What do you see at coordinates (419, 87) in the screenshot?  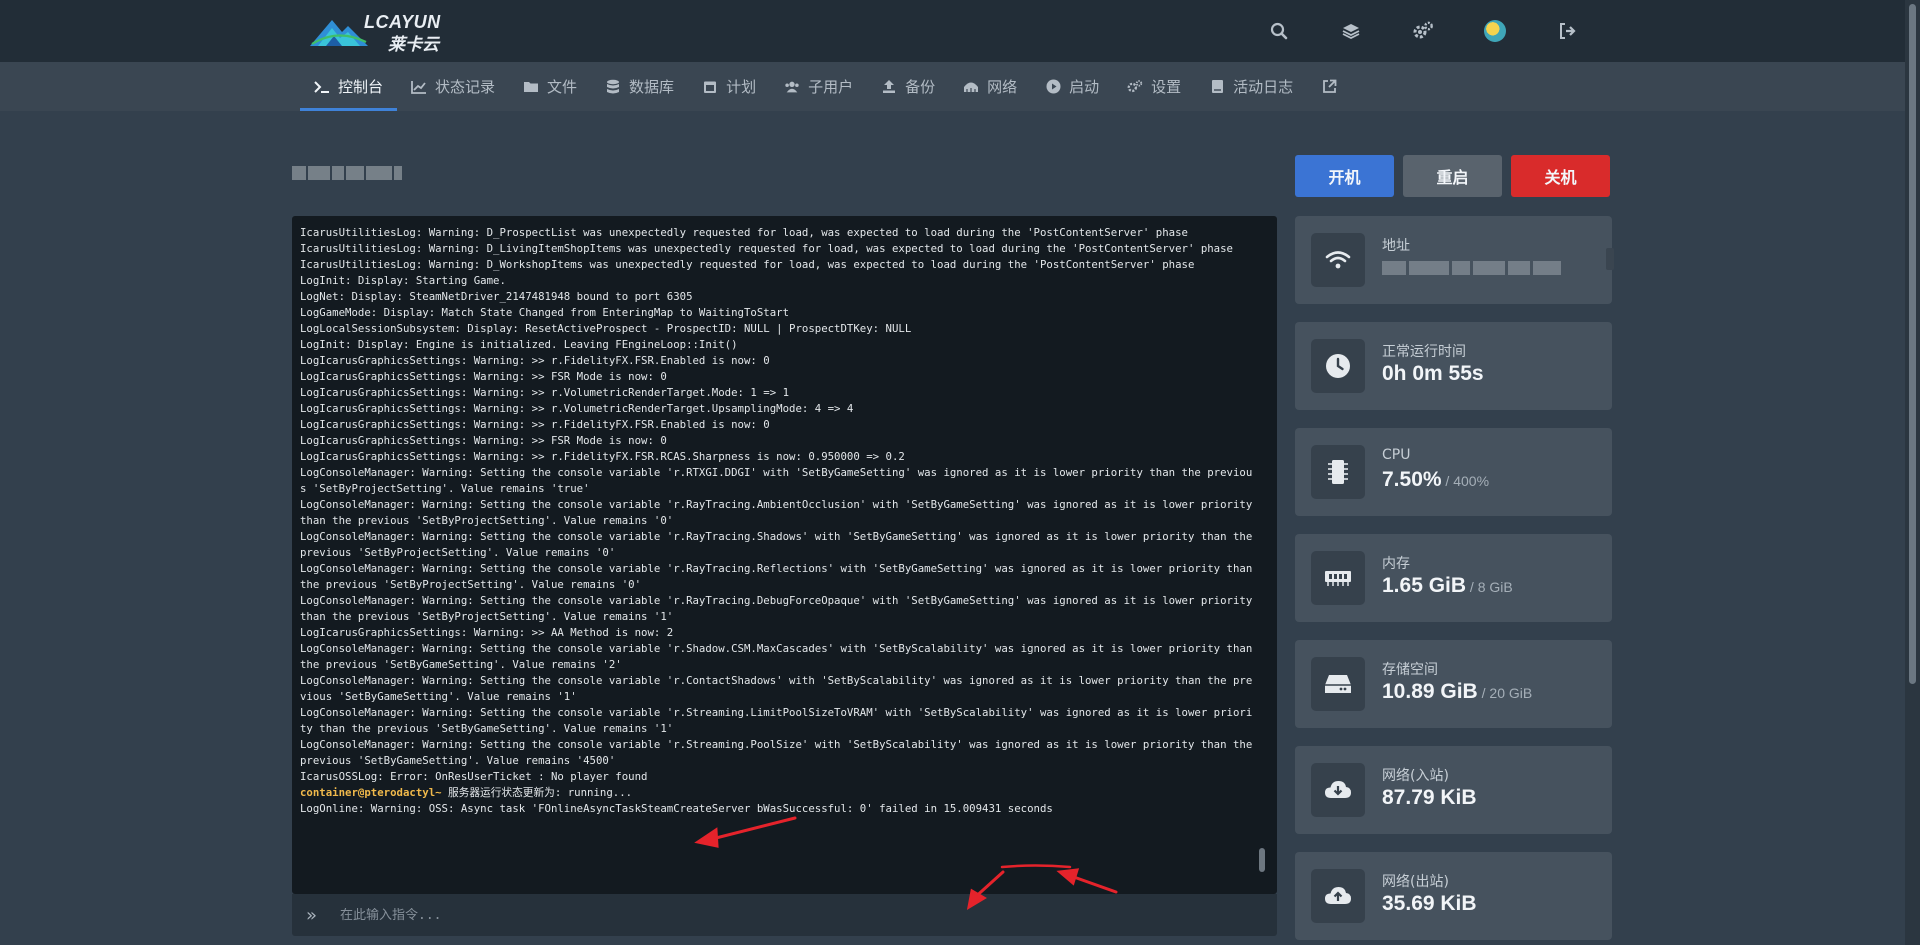 I see `chart-icon` at bounding box center [419, 87].